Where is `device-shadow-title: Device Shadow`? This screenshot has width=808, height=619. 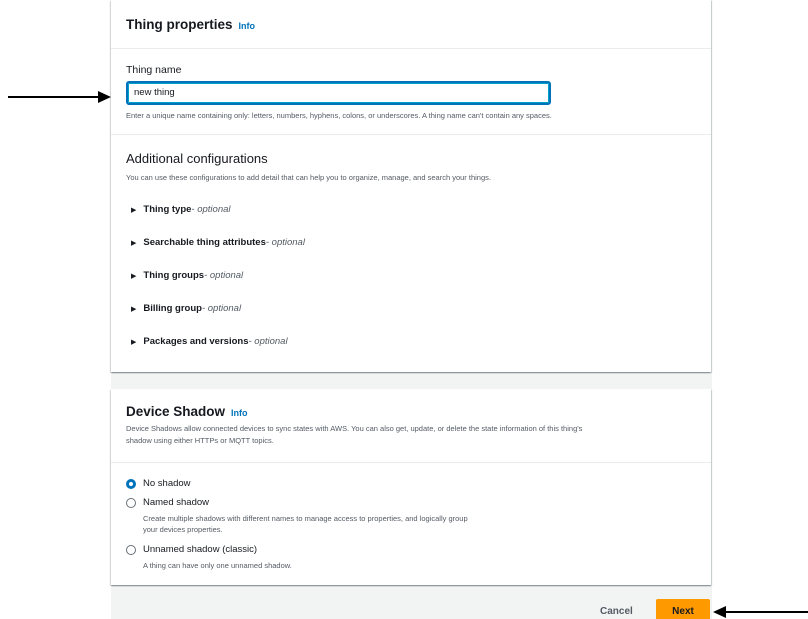 device-shadow-title: Device Shadow is located at coordinates (176, 411).